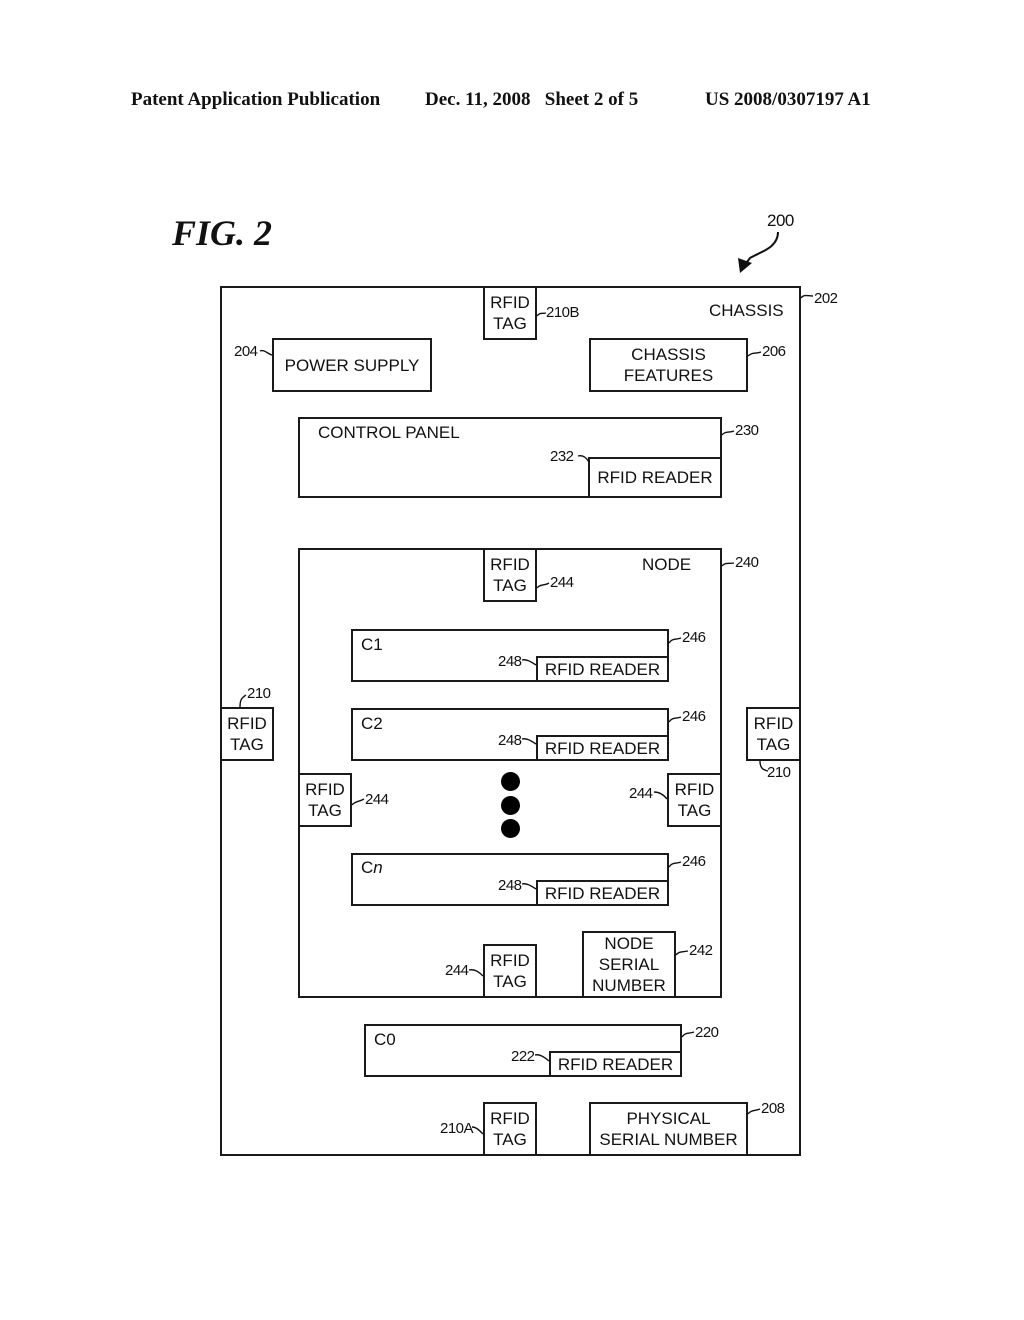 This screenshot has height=1320, width=1024. I want to click on component-c1-label: C1, so click(372, 644).